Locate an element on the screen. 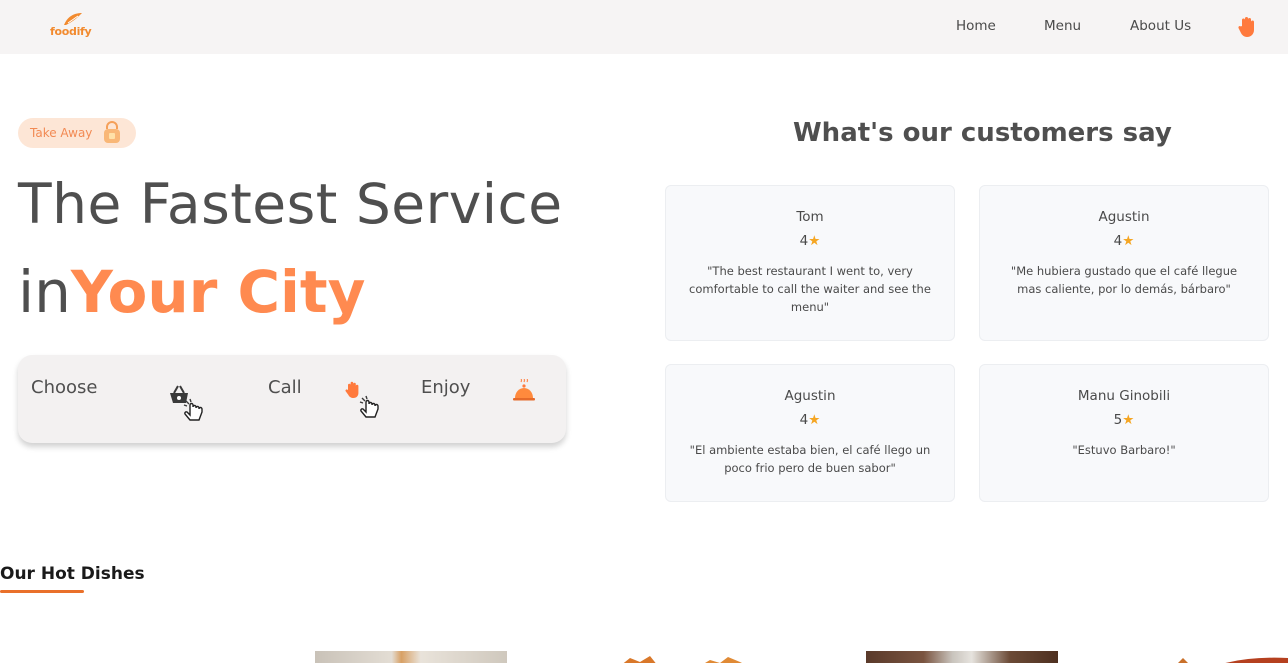 This screenshot has height=663, width=1288. hero-title-line1: The Fastest Service is located at coordinates (290, 204).